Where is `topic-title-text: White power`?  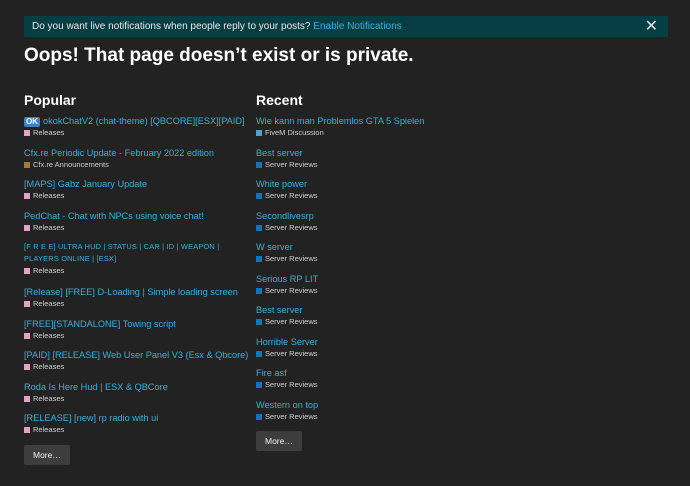
topic-title-text: White power is located at coordinates (282, 184).